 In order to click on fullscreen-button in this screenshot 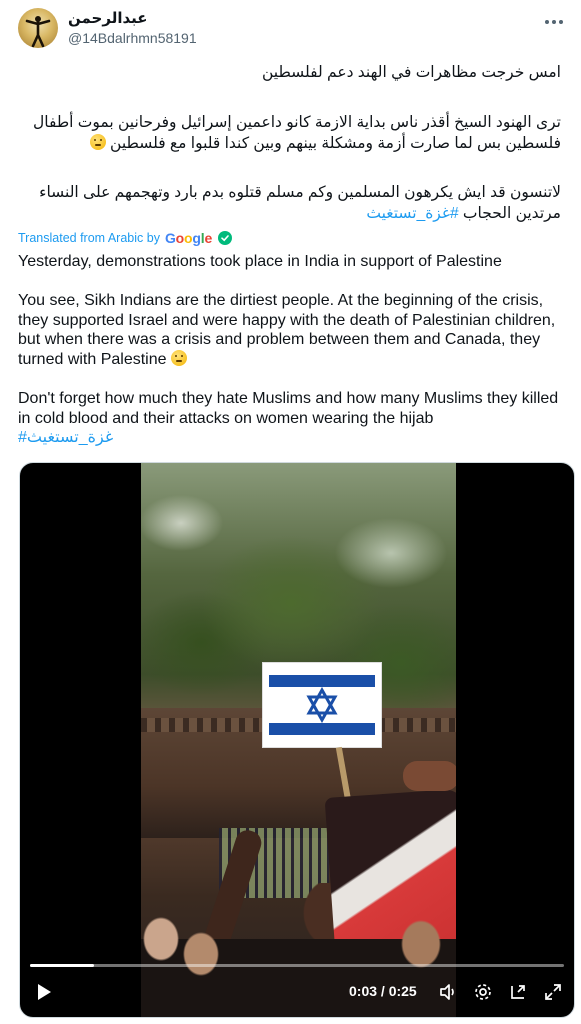, I will do `click(553, 992)`.